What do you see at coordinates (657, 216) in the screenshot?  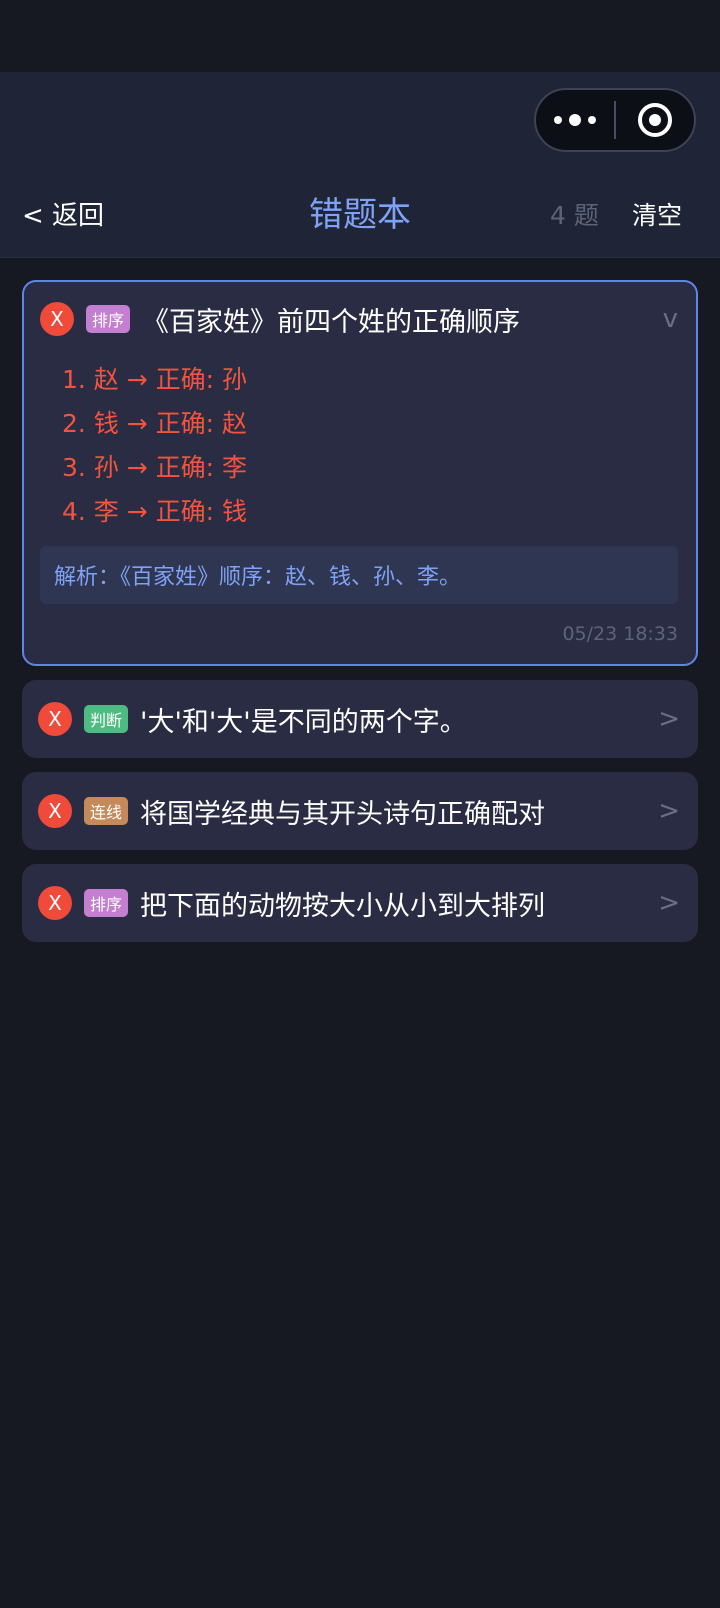 I see `clear-button: 清空` at bounding box center [657, 216].